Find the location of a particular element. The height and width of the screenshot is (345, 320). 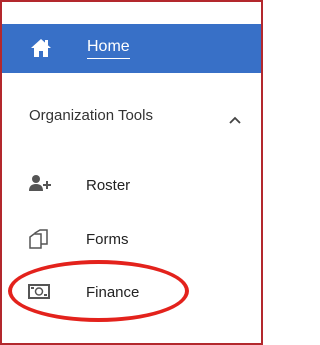

top-nav-bar: Home is located at coordinates (131, 48).